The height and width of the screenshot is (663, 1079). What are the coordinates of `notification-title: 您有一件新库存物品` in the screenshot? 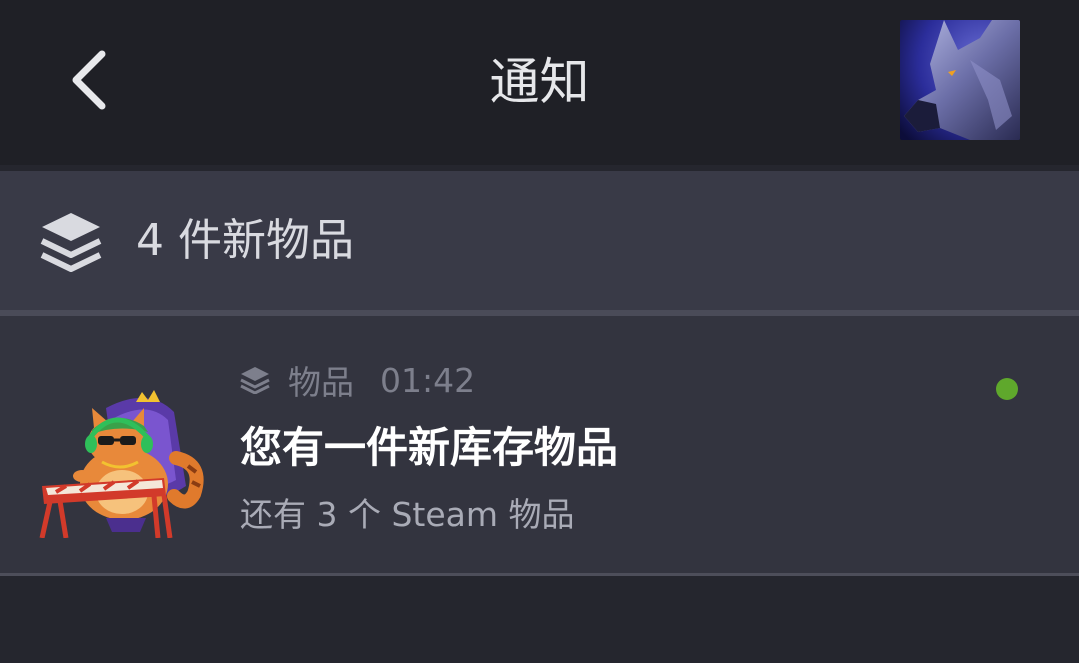 It's located at (429, 447).